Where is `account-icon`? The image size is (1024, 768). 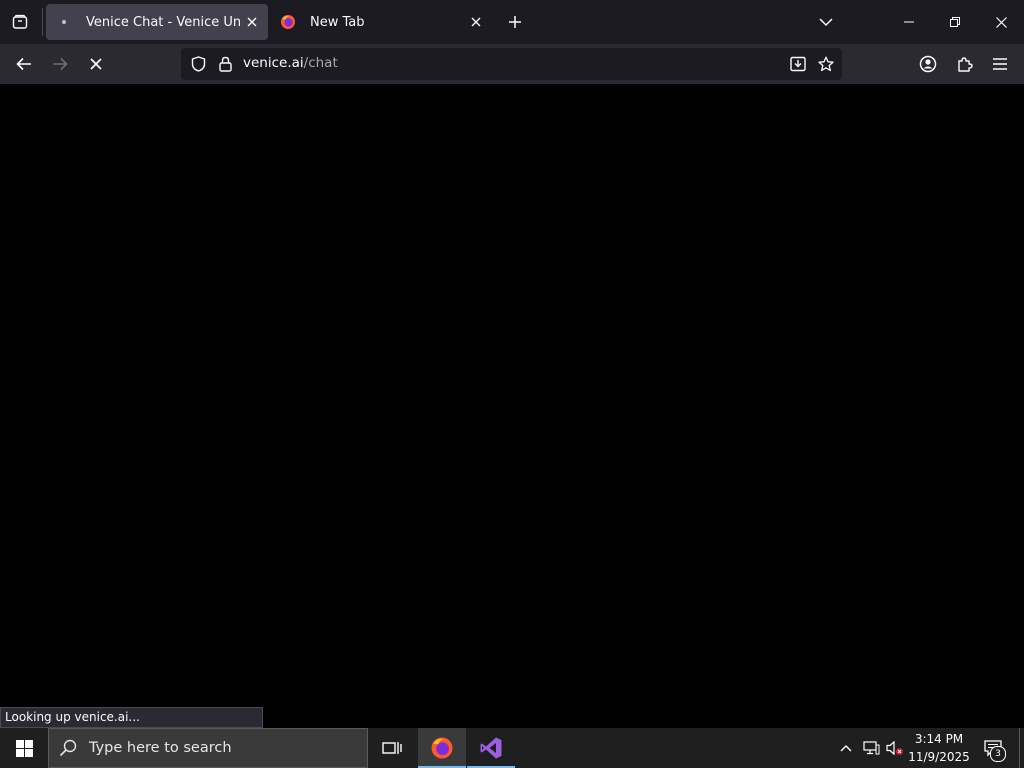
account-icon is located at coordinates (928, 64).